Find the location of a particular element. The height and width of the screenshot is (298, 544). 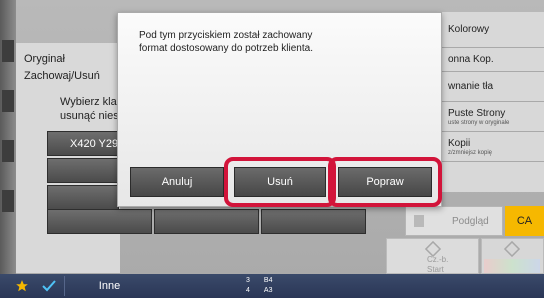

cancel-button: Anuluj is located at coordinates (177, 182).